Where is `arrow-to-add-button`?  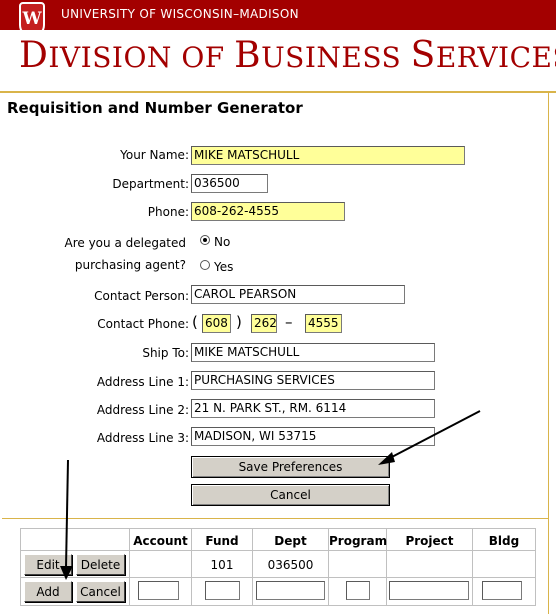 arrow-to-add-button is located at coordinates (67, 514).